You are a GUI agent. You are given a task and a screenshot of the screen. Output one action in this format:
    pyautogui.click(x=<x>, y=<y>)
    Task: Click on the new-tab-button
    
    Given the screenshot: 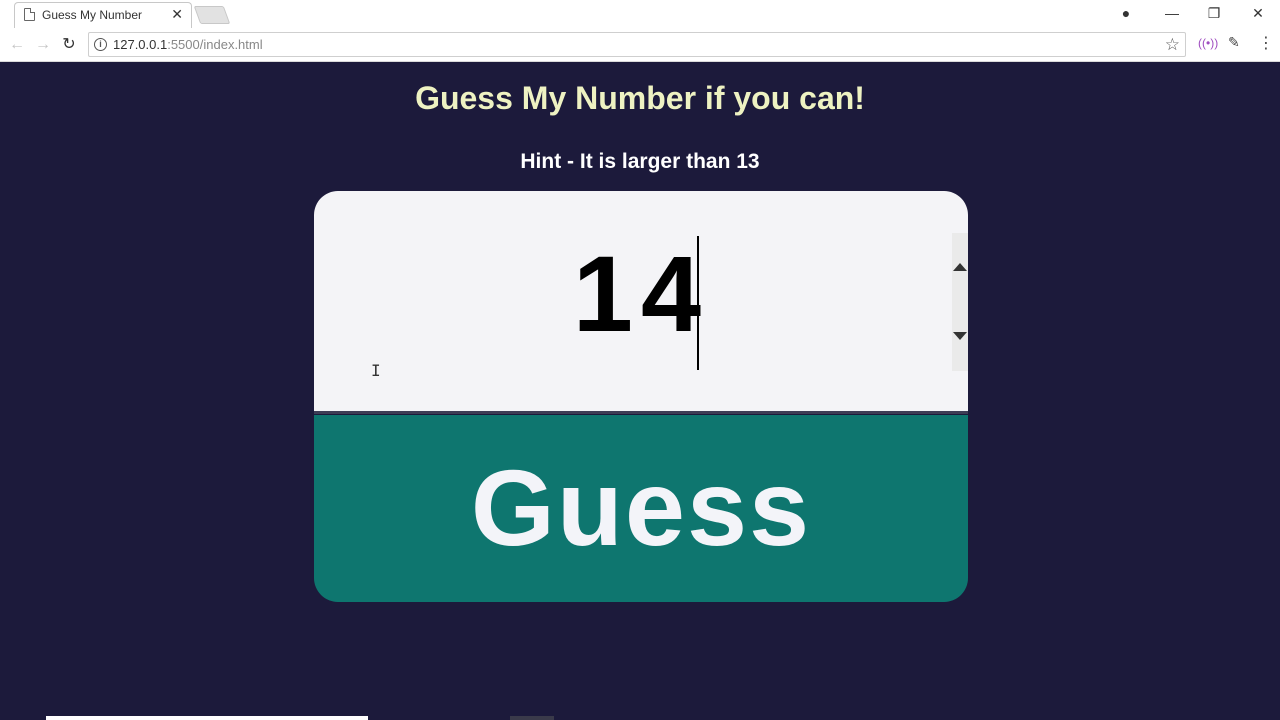 What is the action you would take?
    pyautogui.click(x=212, y=15)
    